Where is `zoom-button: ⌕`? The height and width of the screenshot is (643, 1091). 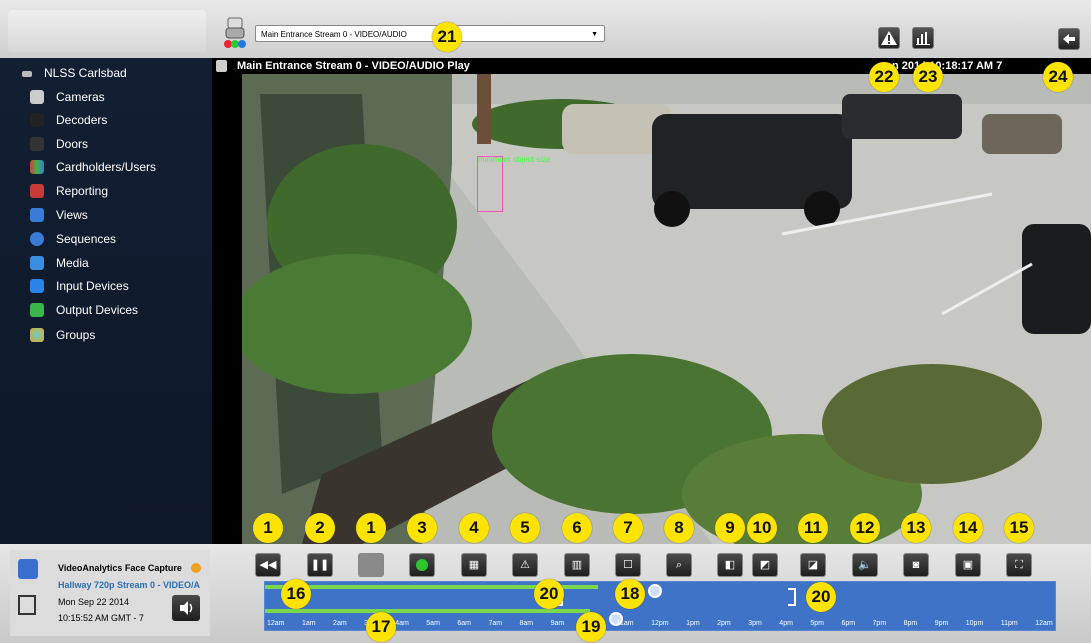 zoom-button: ⌕ is located at coordinates (679, 565).